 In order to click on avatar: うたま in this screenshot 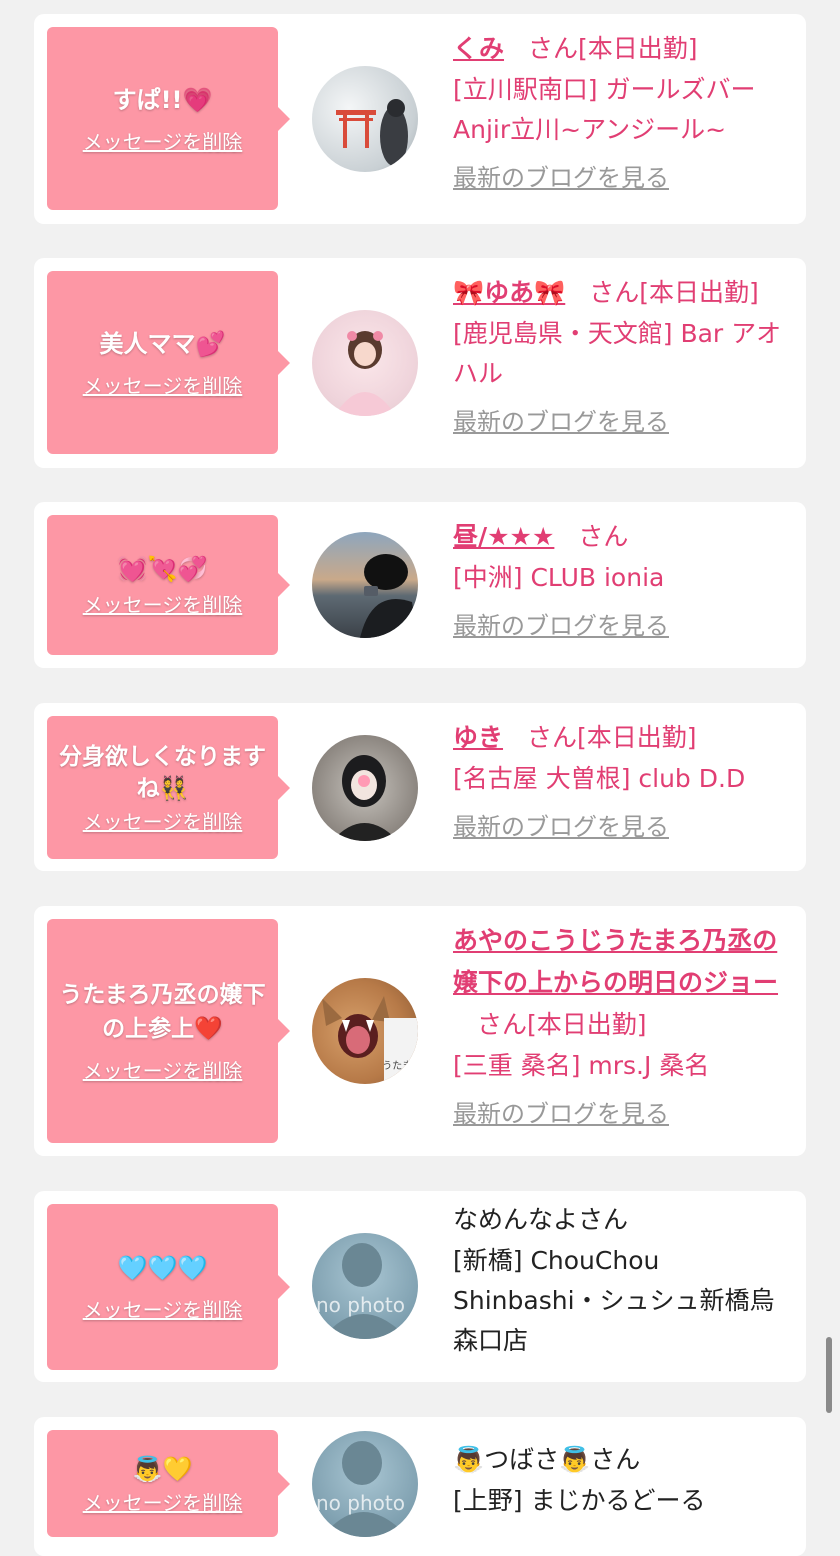, I will do `click(365, 1031)`.